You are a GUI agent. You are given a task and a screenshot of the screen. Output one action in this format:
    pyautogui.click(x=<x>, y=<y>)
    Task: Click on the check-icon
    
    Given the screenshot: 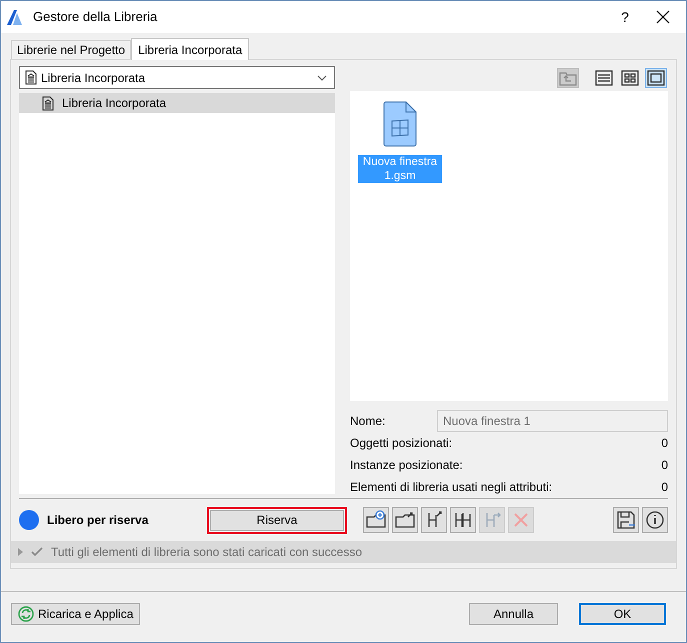 What is the action you would take?
    pyautogui.click(x=37, y=552)
    